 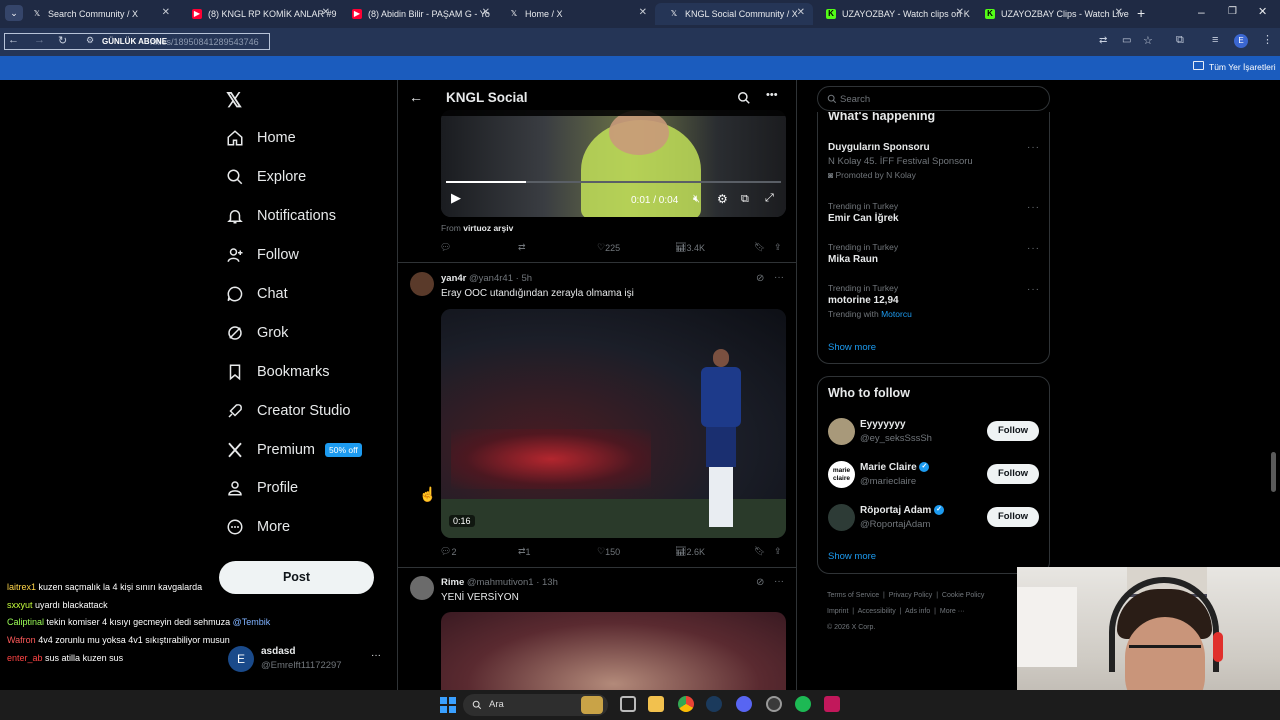 I want to click on suggestion-name: Röportaj Adam, so click(x=895, y=510).